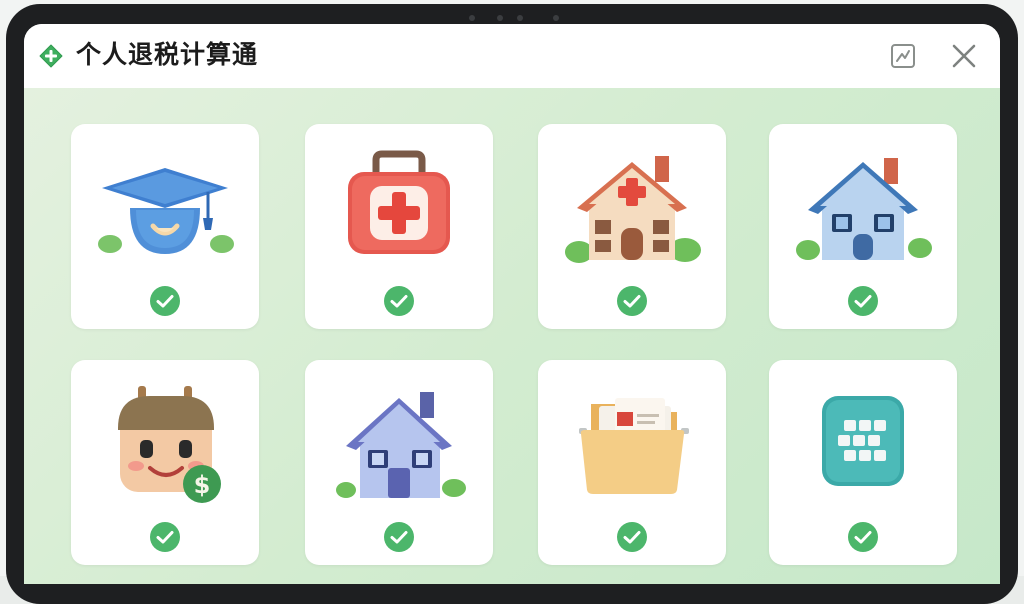 The height and width of the screenshot is (604, 1024). I want to click on house-with-cross-icon, so click(633, 209).